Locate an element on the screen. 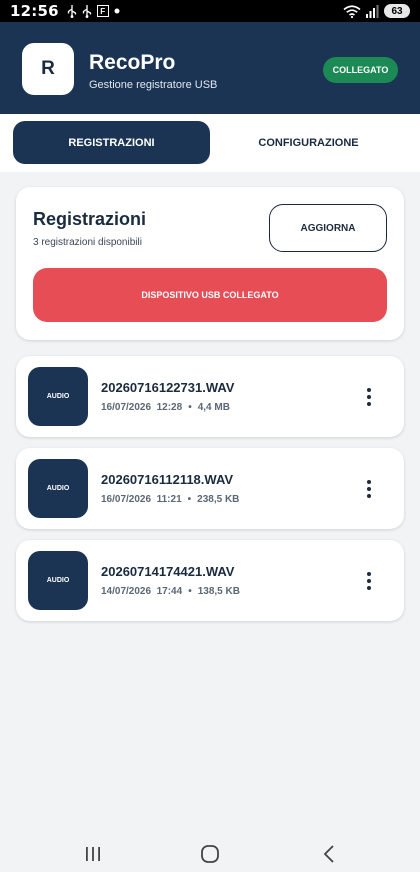 This screenshot has width=420, height=872. status-system-icons: 63 is located at coordinates (376, 11).